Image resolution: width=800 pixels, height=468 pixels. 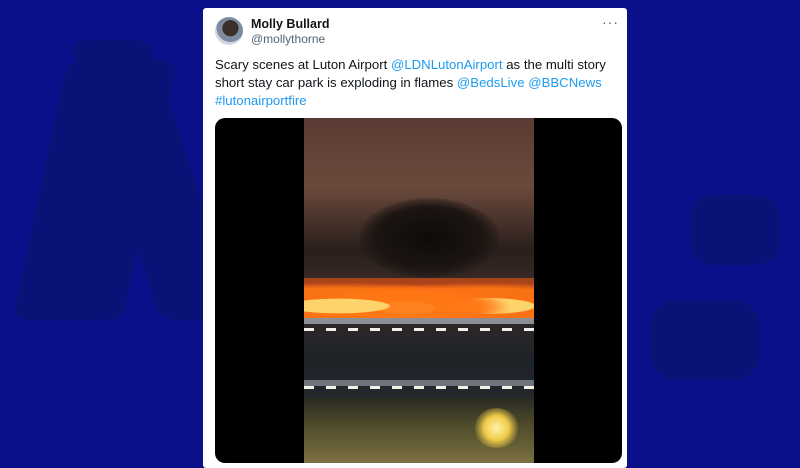 I want to click on tweet-text-plain: Scary scenes at Luton Airport, so click(x=303, y=64).